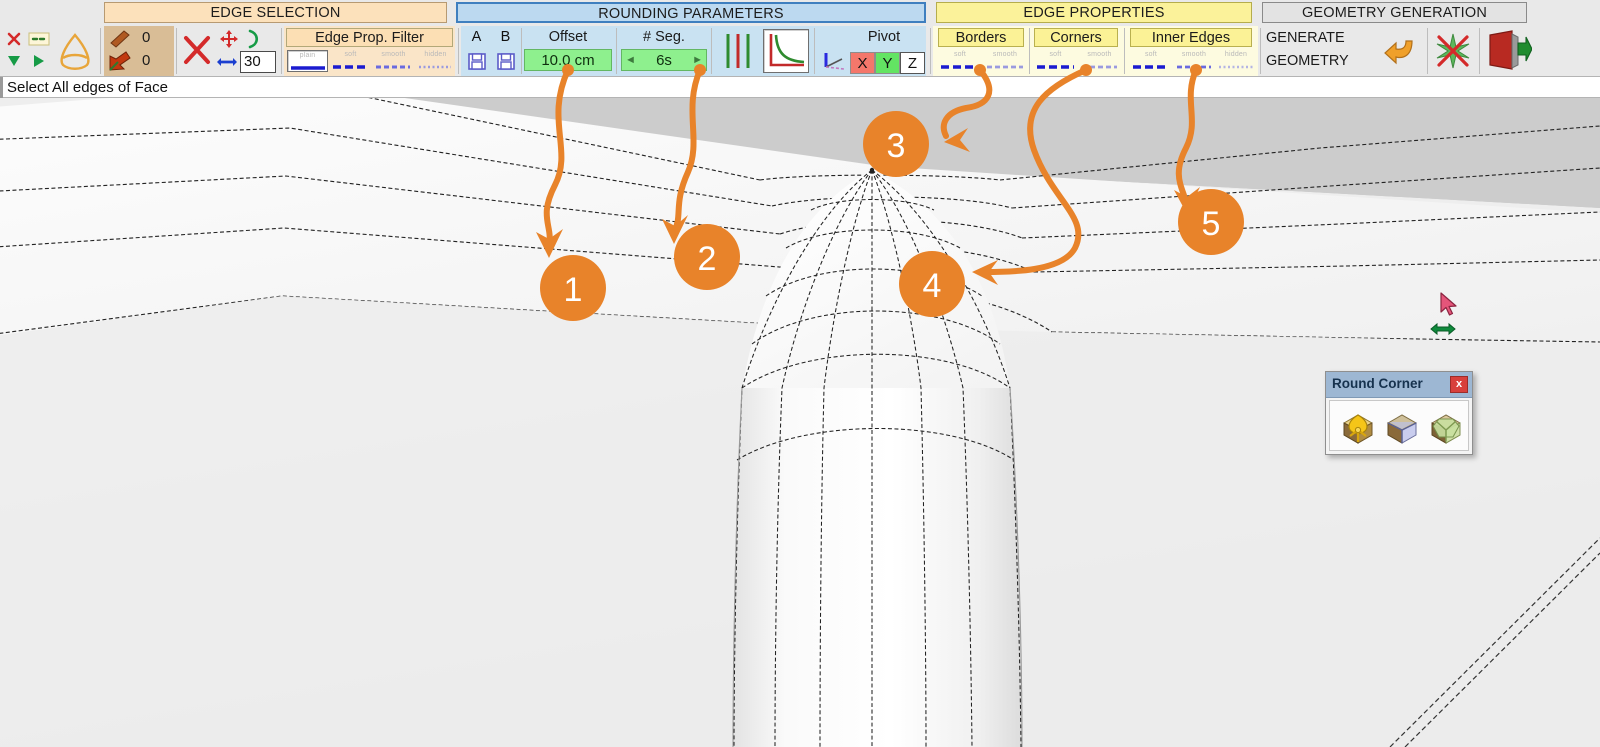  Describe the element at coordinates (568, 37) in the screenshot. I see `offset-label: Offset` at that location.